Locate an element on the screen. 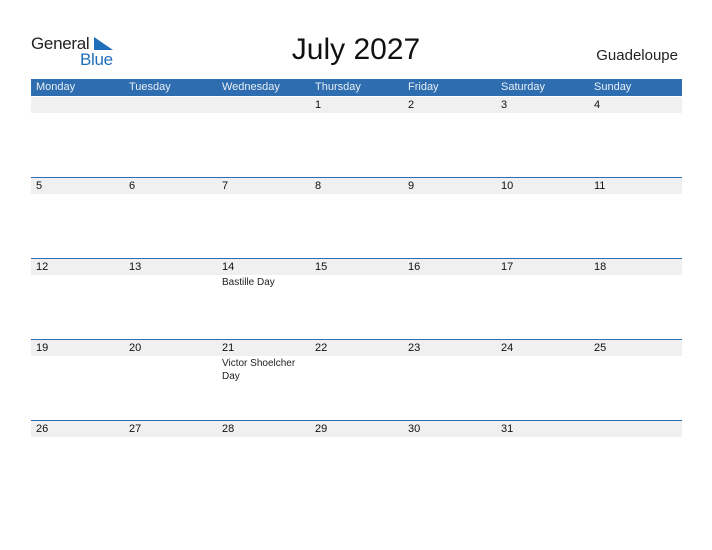  week-events: Bastille Day is located at coordinates (356, 282).